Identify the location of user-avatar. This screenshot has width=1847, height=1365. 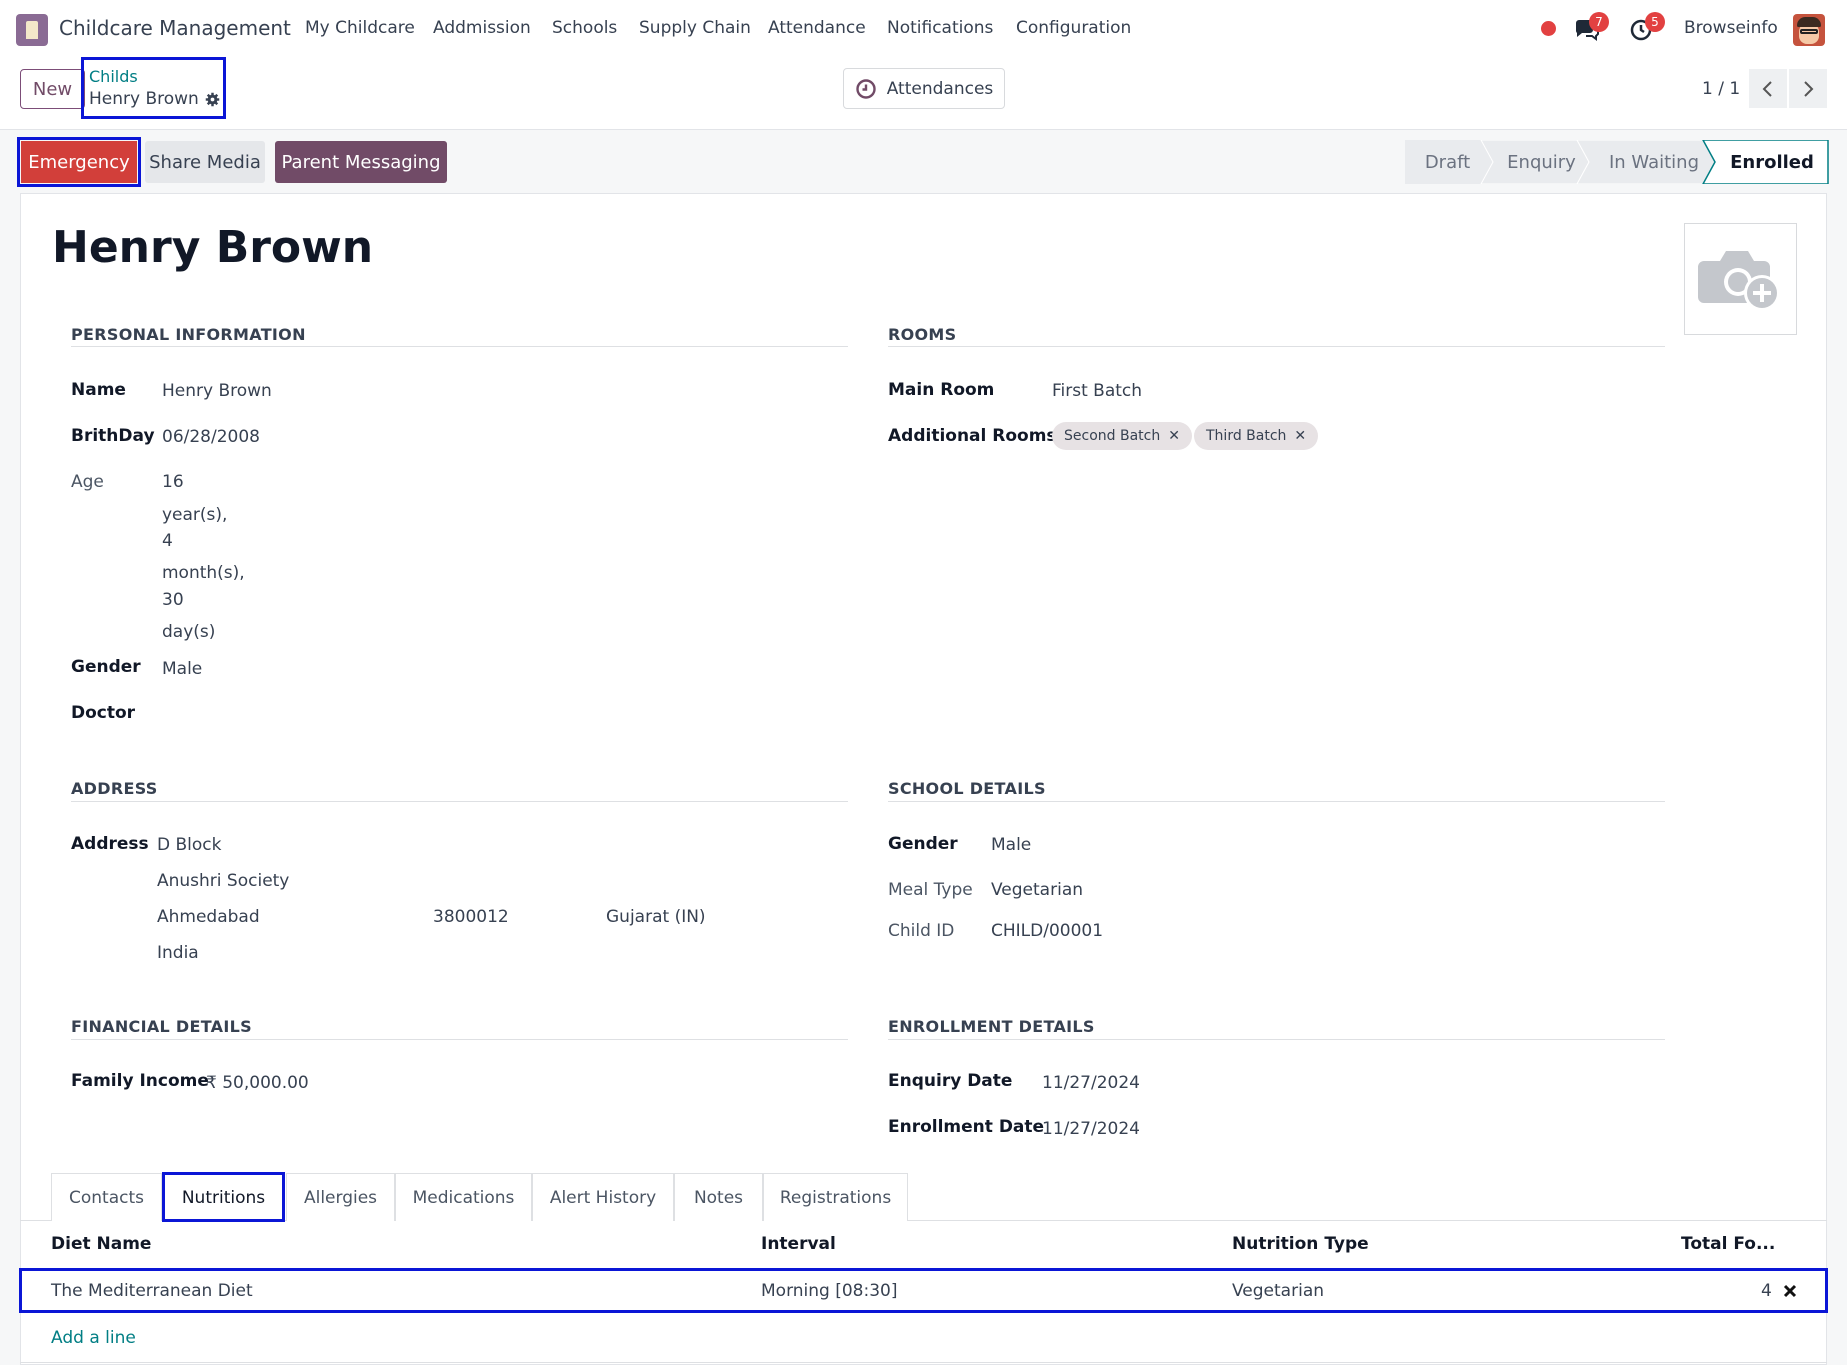
(1809, 30).